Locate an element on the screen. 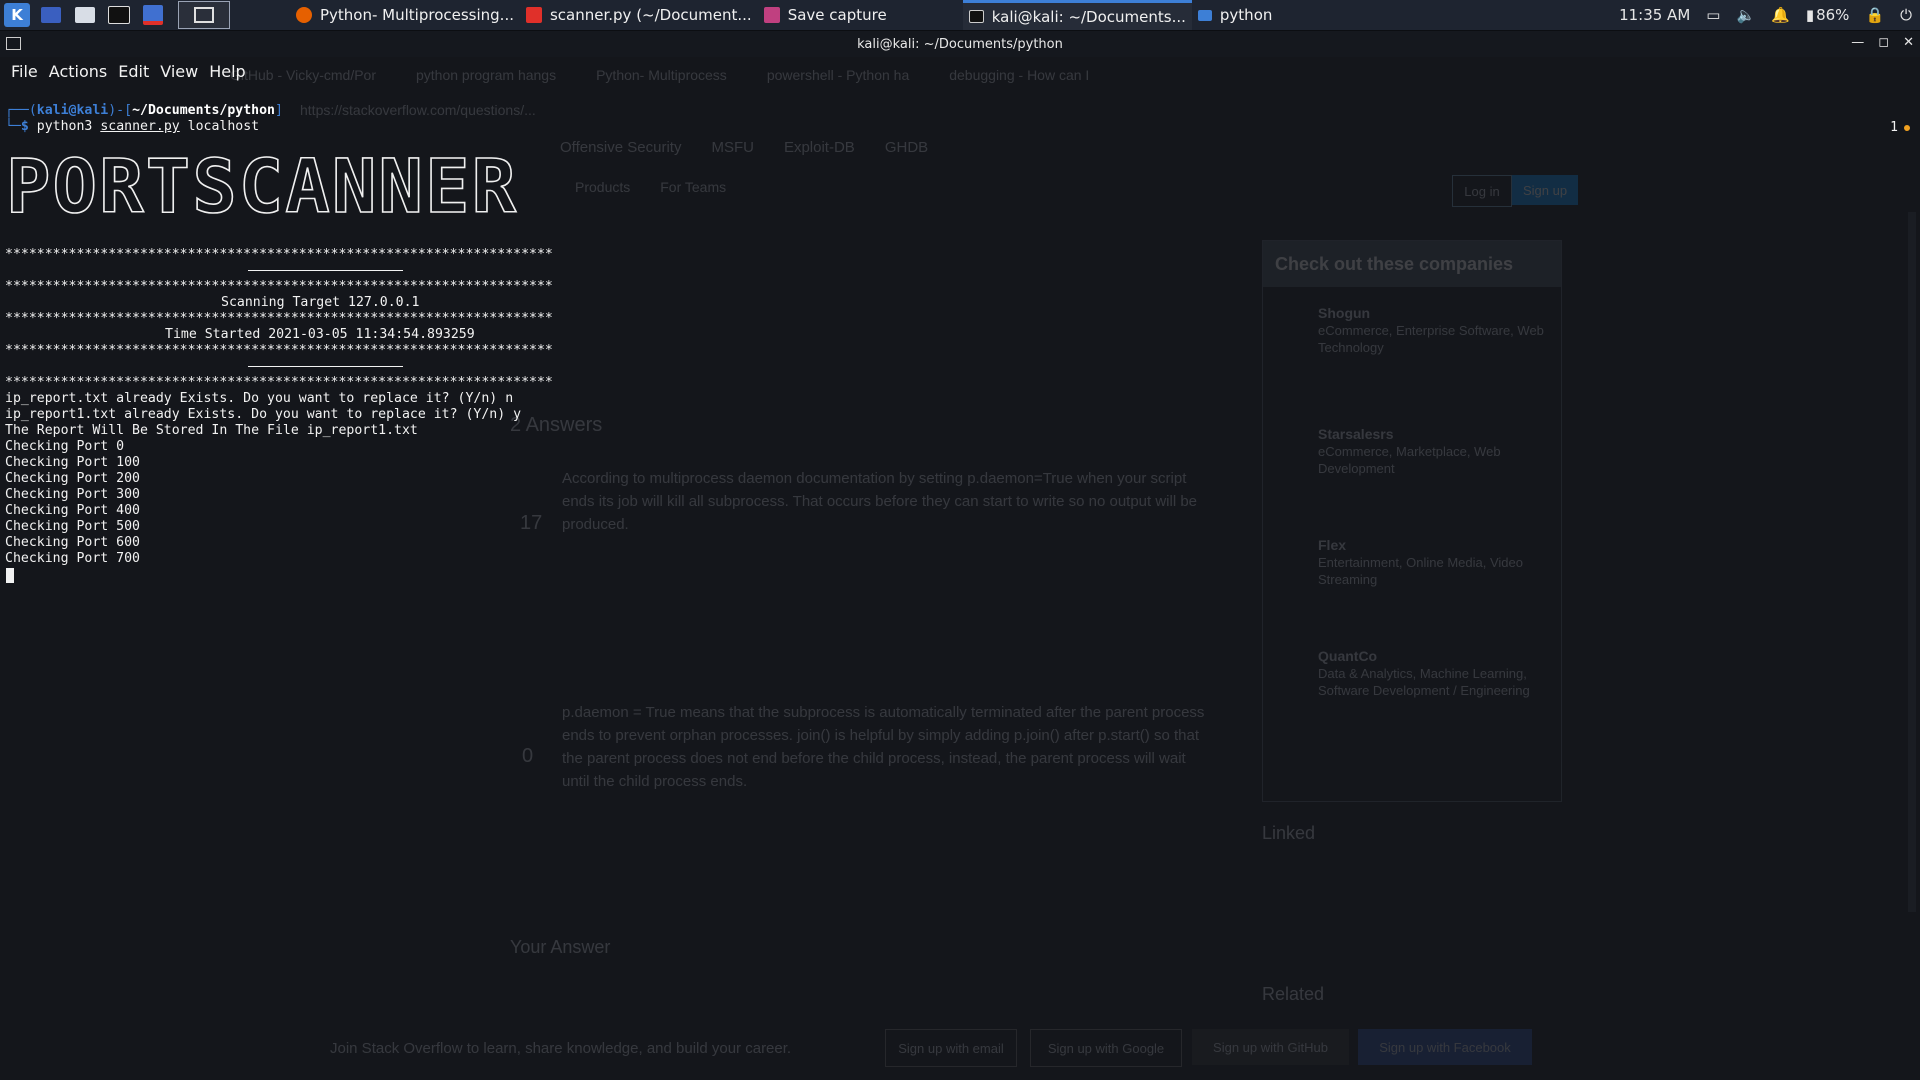 The image size is (1920, 1080). bookmark: Offensive Security is located at coordinates (621, 147).